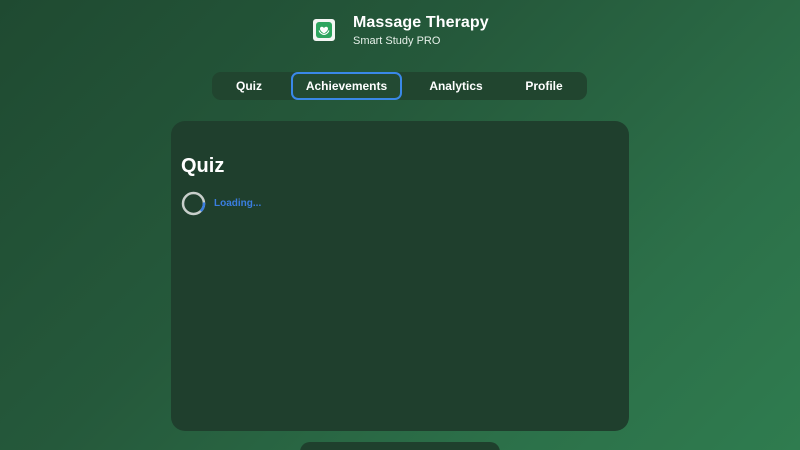 The width and height of the screenshot is (800, 450). I want to click on app-header: Massage Therapy Smart Study PRO, so click(401, 31).